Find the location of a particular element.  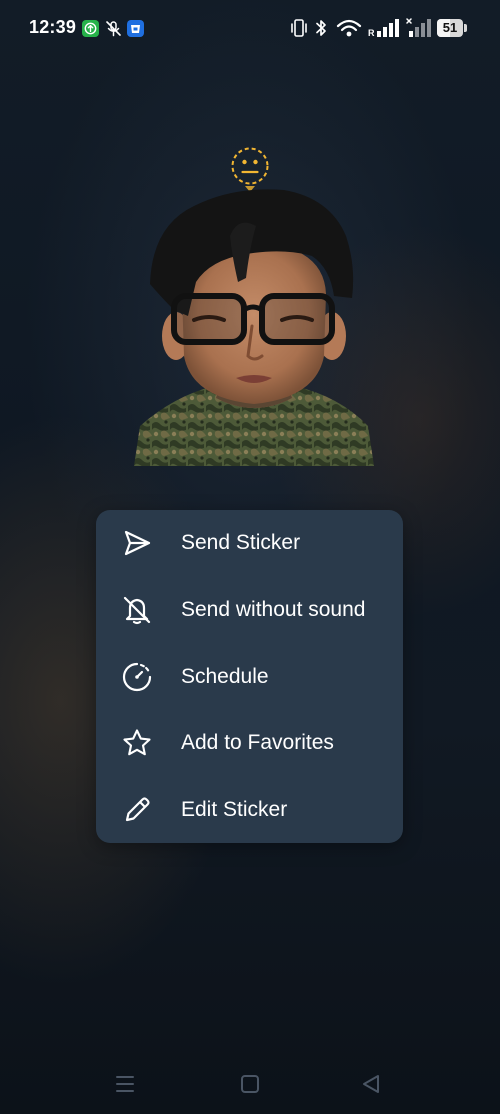

menu-item-label: Send Sticker is located at coordinates (241, 542).